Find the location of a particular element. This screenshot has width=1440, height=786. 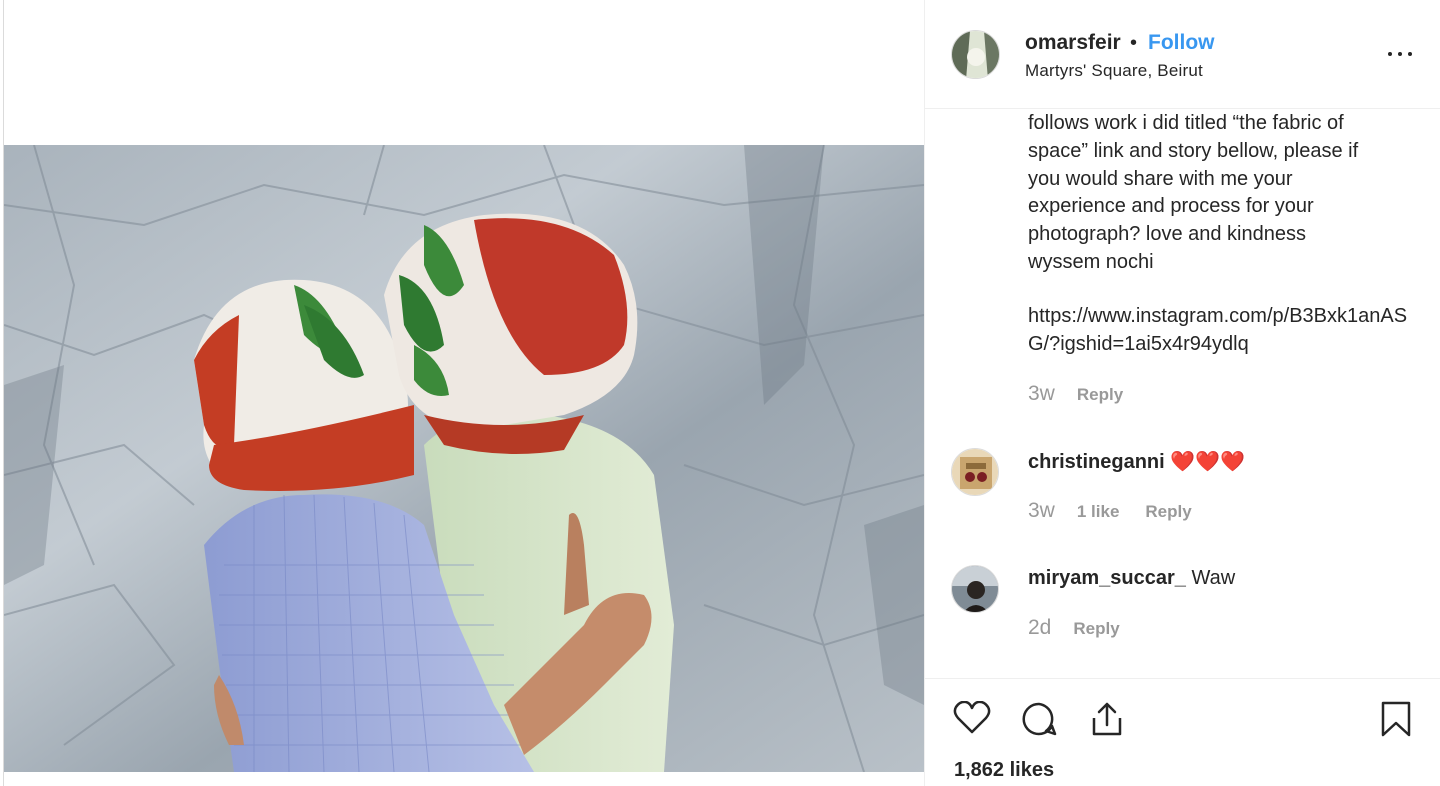

heart-icon is located at coordinates (972, 720).